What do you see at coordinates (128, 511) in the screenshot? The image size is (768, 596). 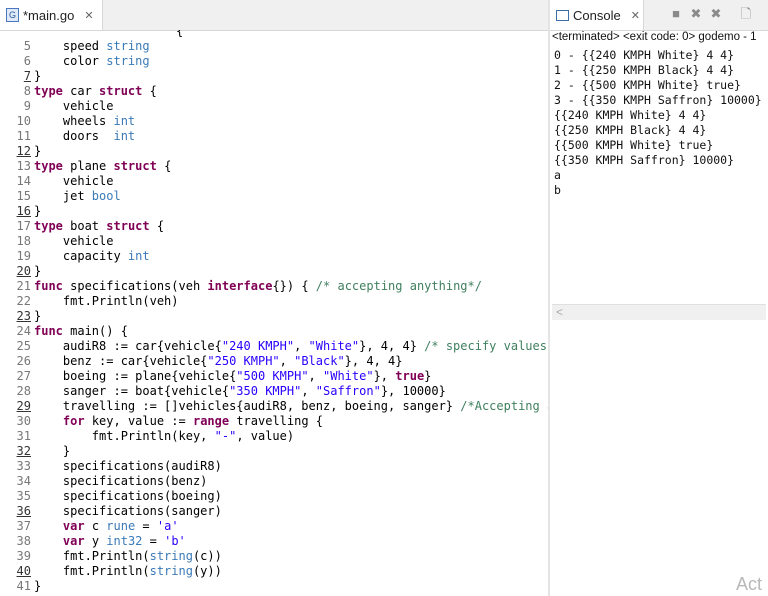 I see `code-text: specifications(sanger)` at bounding box center [128, 511].